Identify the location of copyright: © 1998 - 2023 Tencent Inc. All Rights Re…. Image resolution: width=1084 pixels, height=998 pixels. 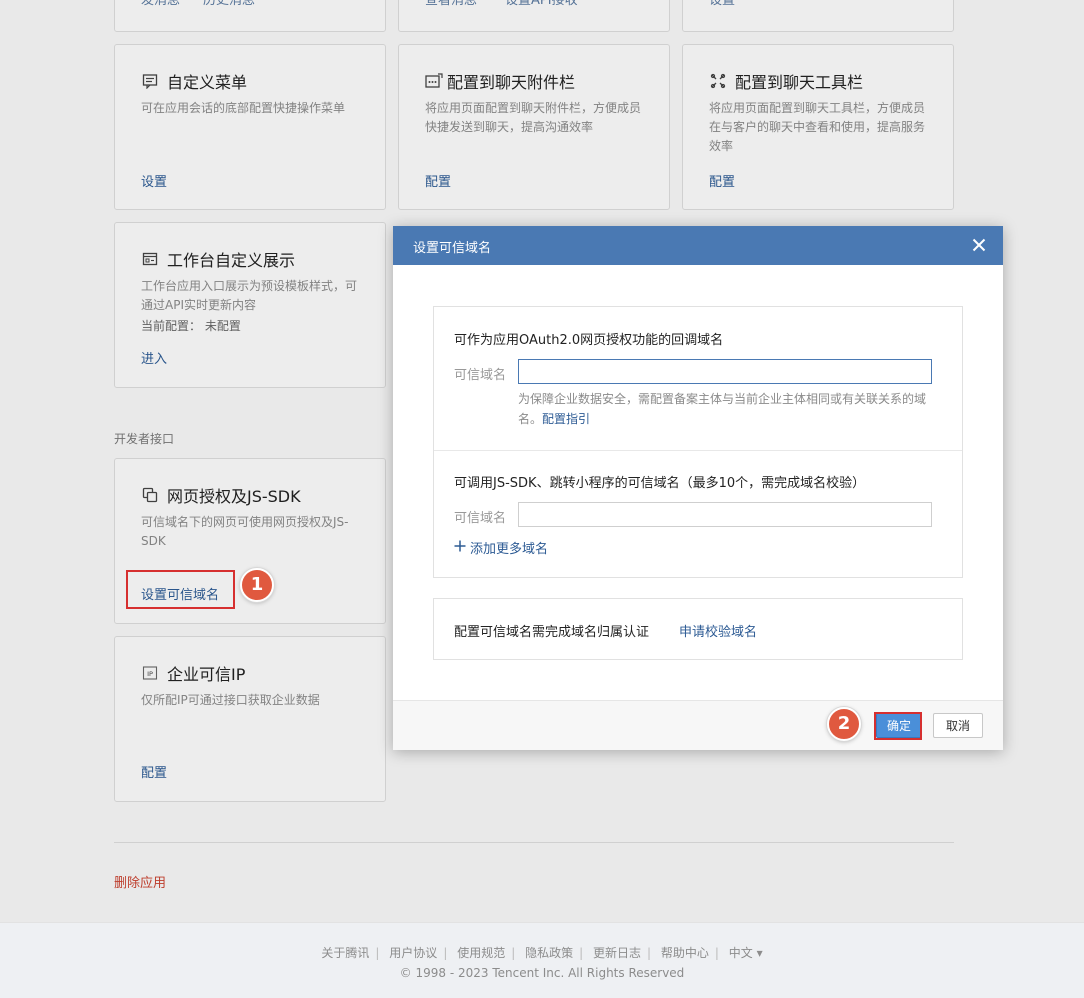
(542, 973).